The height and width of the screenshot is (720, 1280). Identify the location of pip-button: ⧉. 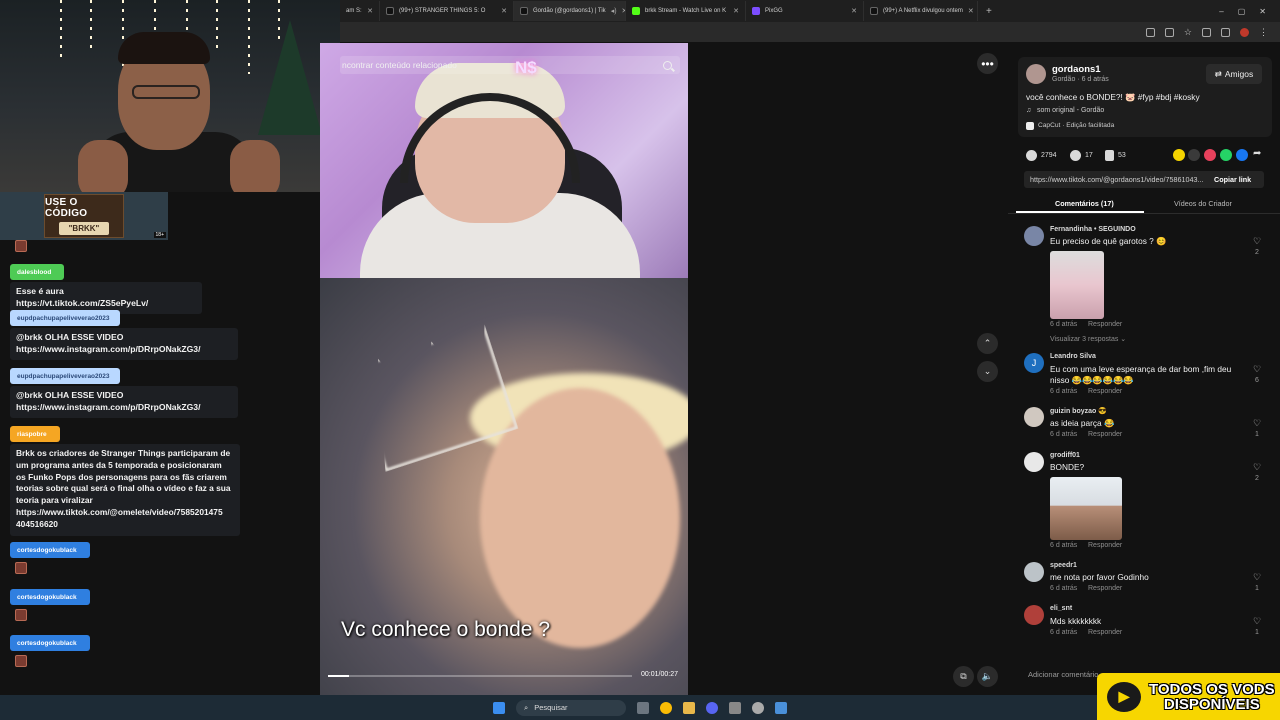
(963, 676).